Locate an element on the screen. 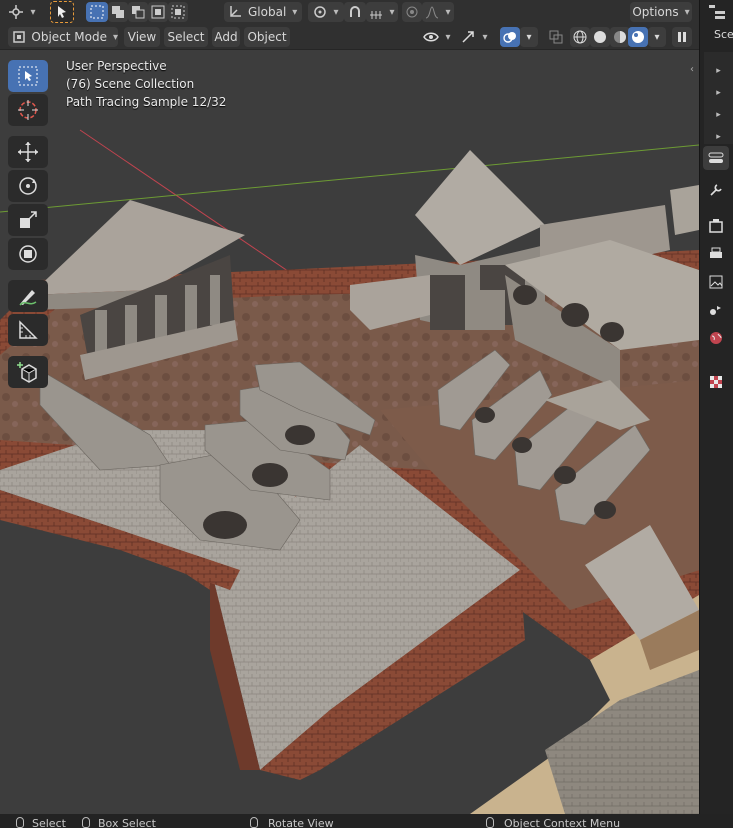 The image size is (733, 828). sidebar-expand-icon: ‹ is located at coordinates (692, 69).